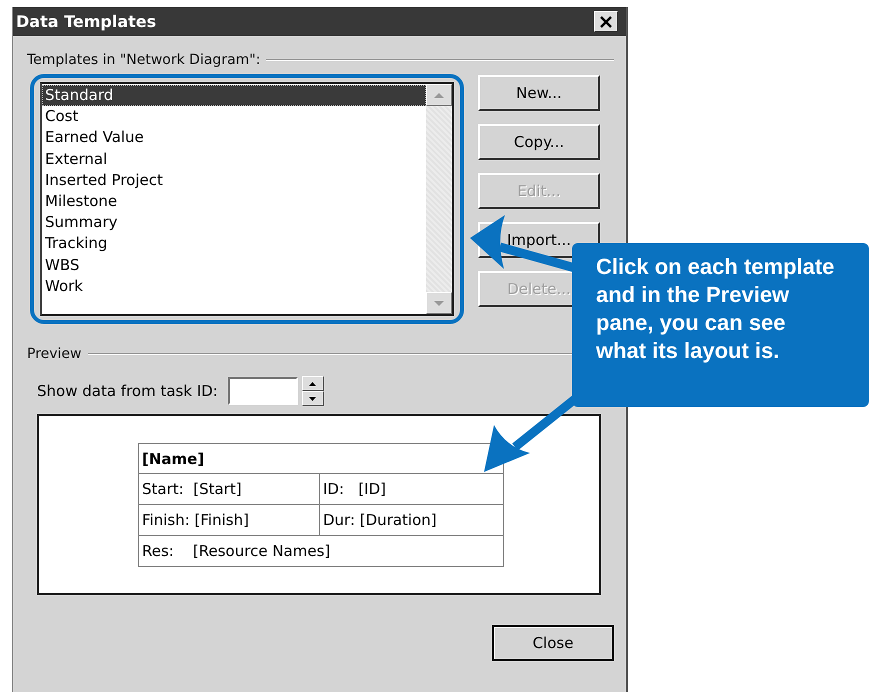 This screenshot has width=869, height=692. Describe the element at coordinates (234, 201) in the screenshot. I see `list-item: Milestone` at that location.